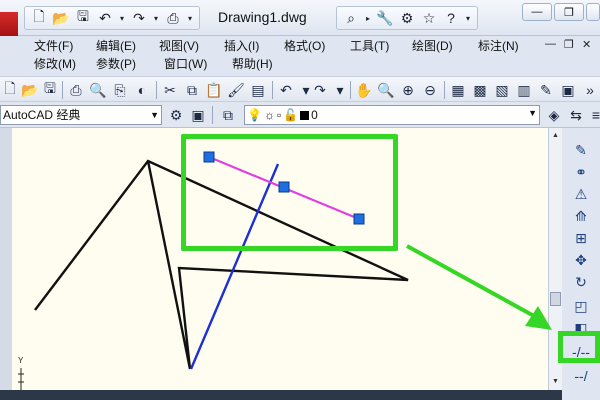 The image size is (600, 400). Describe the element at coordinates (470, 281) in the screenshot. I see `annotation-arrow-shaft` at that location.